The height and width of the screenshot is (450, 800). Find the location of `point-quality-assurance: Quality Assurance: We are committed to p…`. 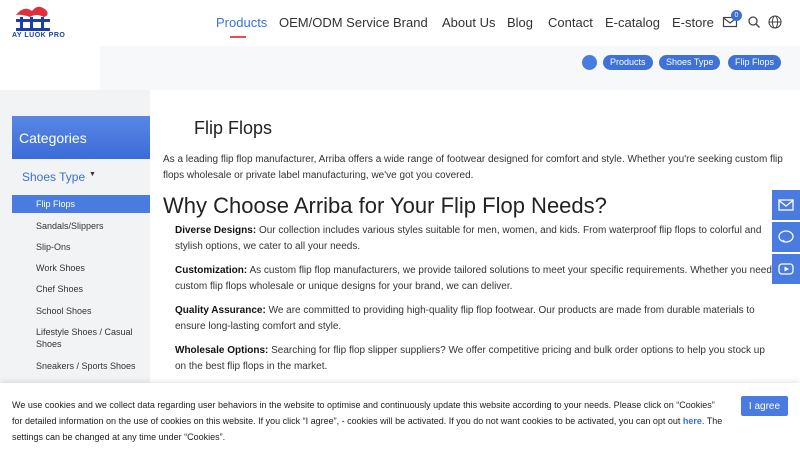

point-quality-assurance: Quality Assurance: We are committed to p… is located at coordinates (475, 319).